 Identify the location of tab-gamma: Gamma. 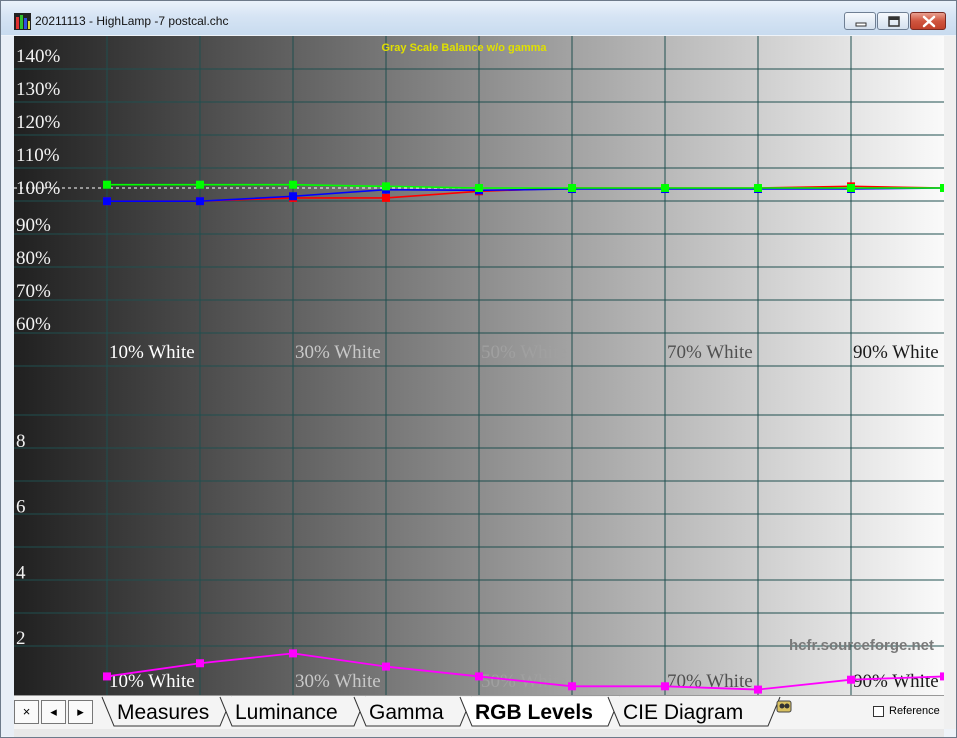
(413, 711).